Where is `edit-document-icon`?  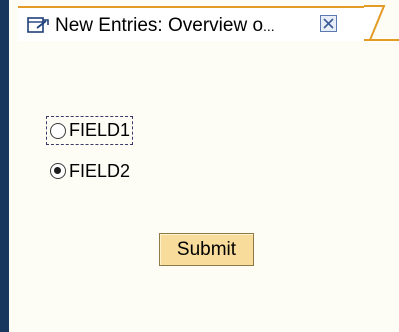
edit-document-icon is located at coordinates (38, 25).